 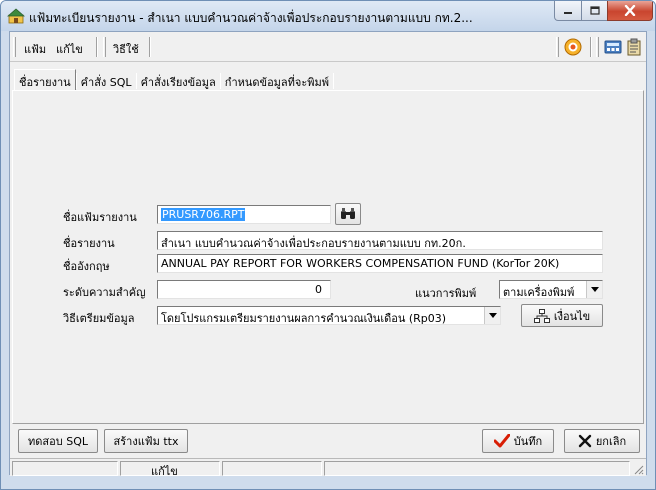 I want to click on close-icon, so click(x=630, y=10).